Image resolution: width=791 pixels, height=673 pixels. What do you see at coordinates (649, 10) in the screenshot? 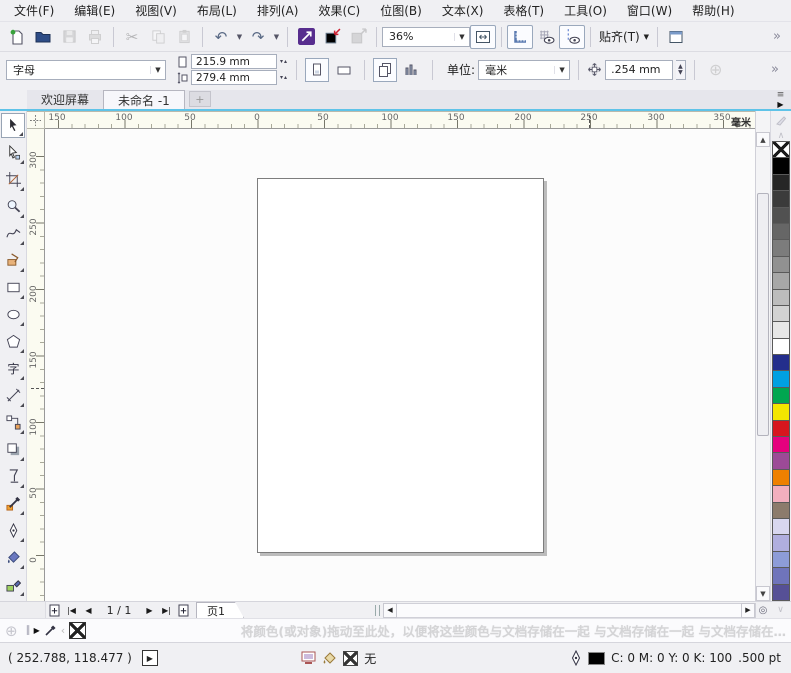
I see `menu-item-10: 窗口(W)` at bounding box center [649, 10].